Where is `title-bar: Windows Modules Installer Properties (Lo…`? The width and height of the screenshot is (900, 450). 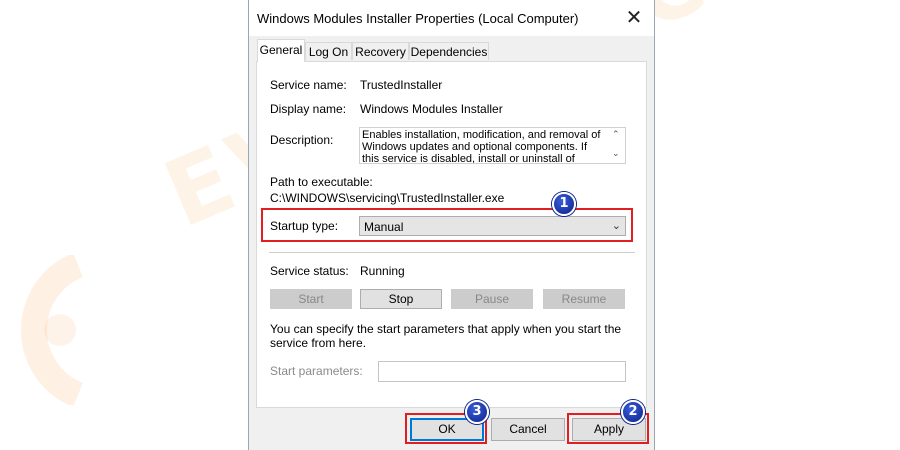 title-bar: Windows Modules Installer Properties (Lo… is located at coordinates (451, 18).